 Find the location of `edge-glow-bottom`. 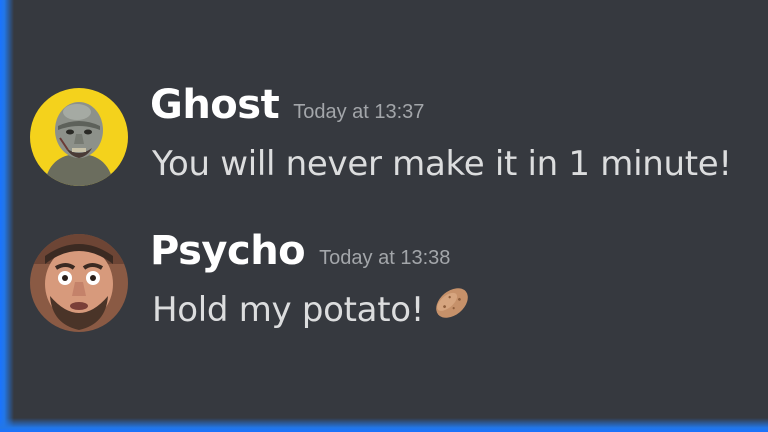

edge-glow-bottom is located at coordinates (384, 425).